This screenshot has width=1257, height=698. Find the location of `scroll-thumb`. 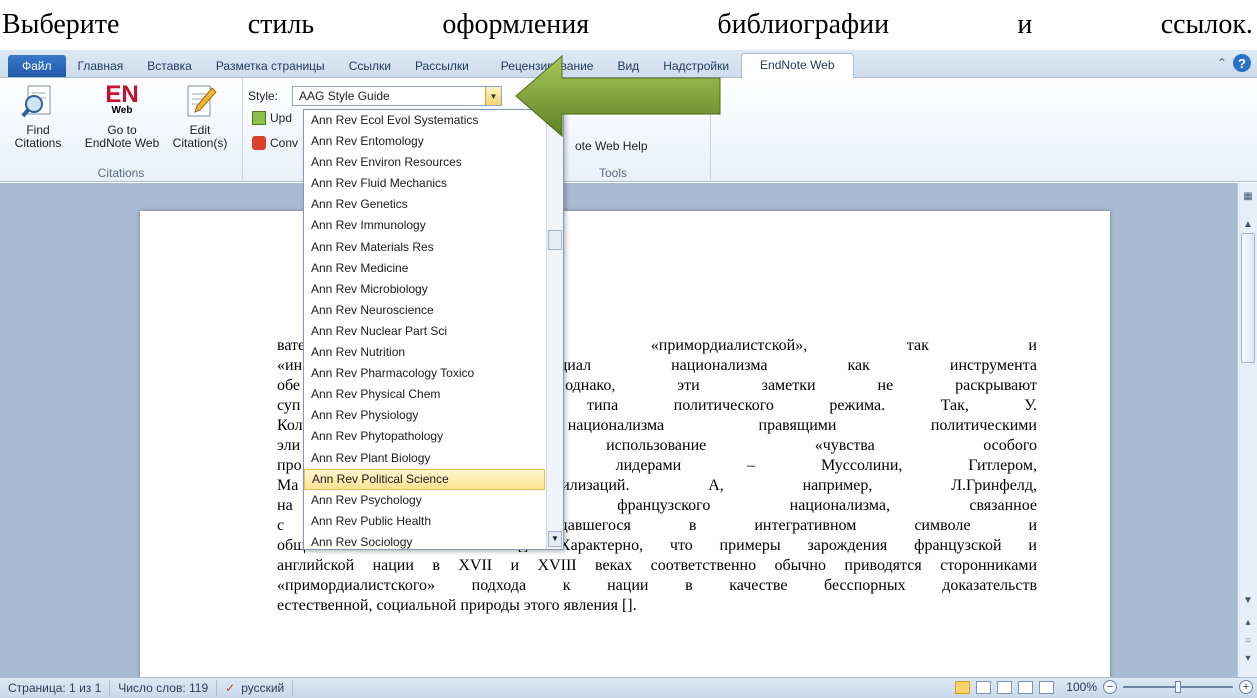

scroll-thumb is located at coordinates (1248, 298).